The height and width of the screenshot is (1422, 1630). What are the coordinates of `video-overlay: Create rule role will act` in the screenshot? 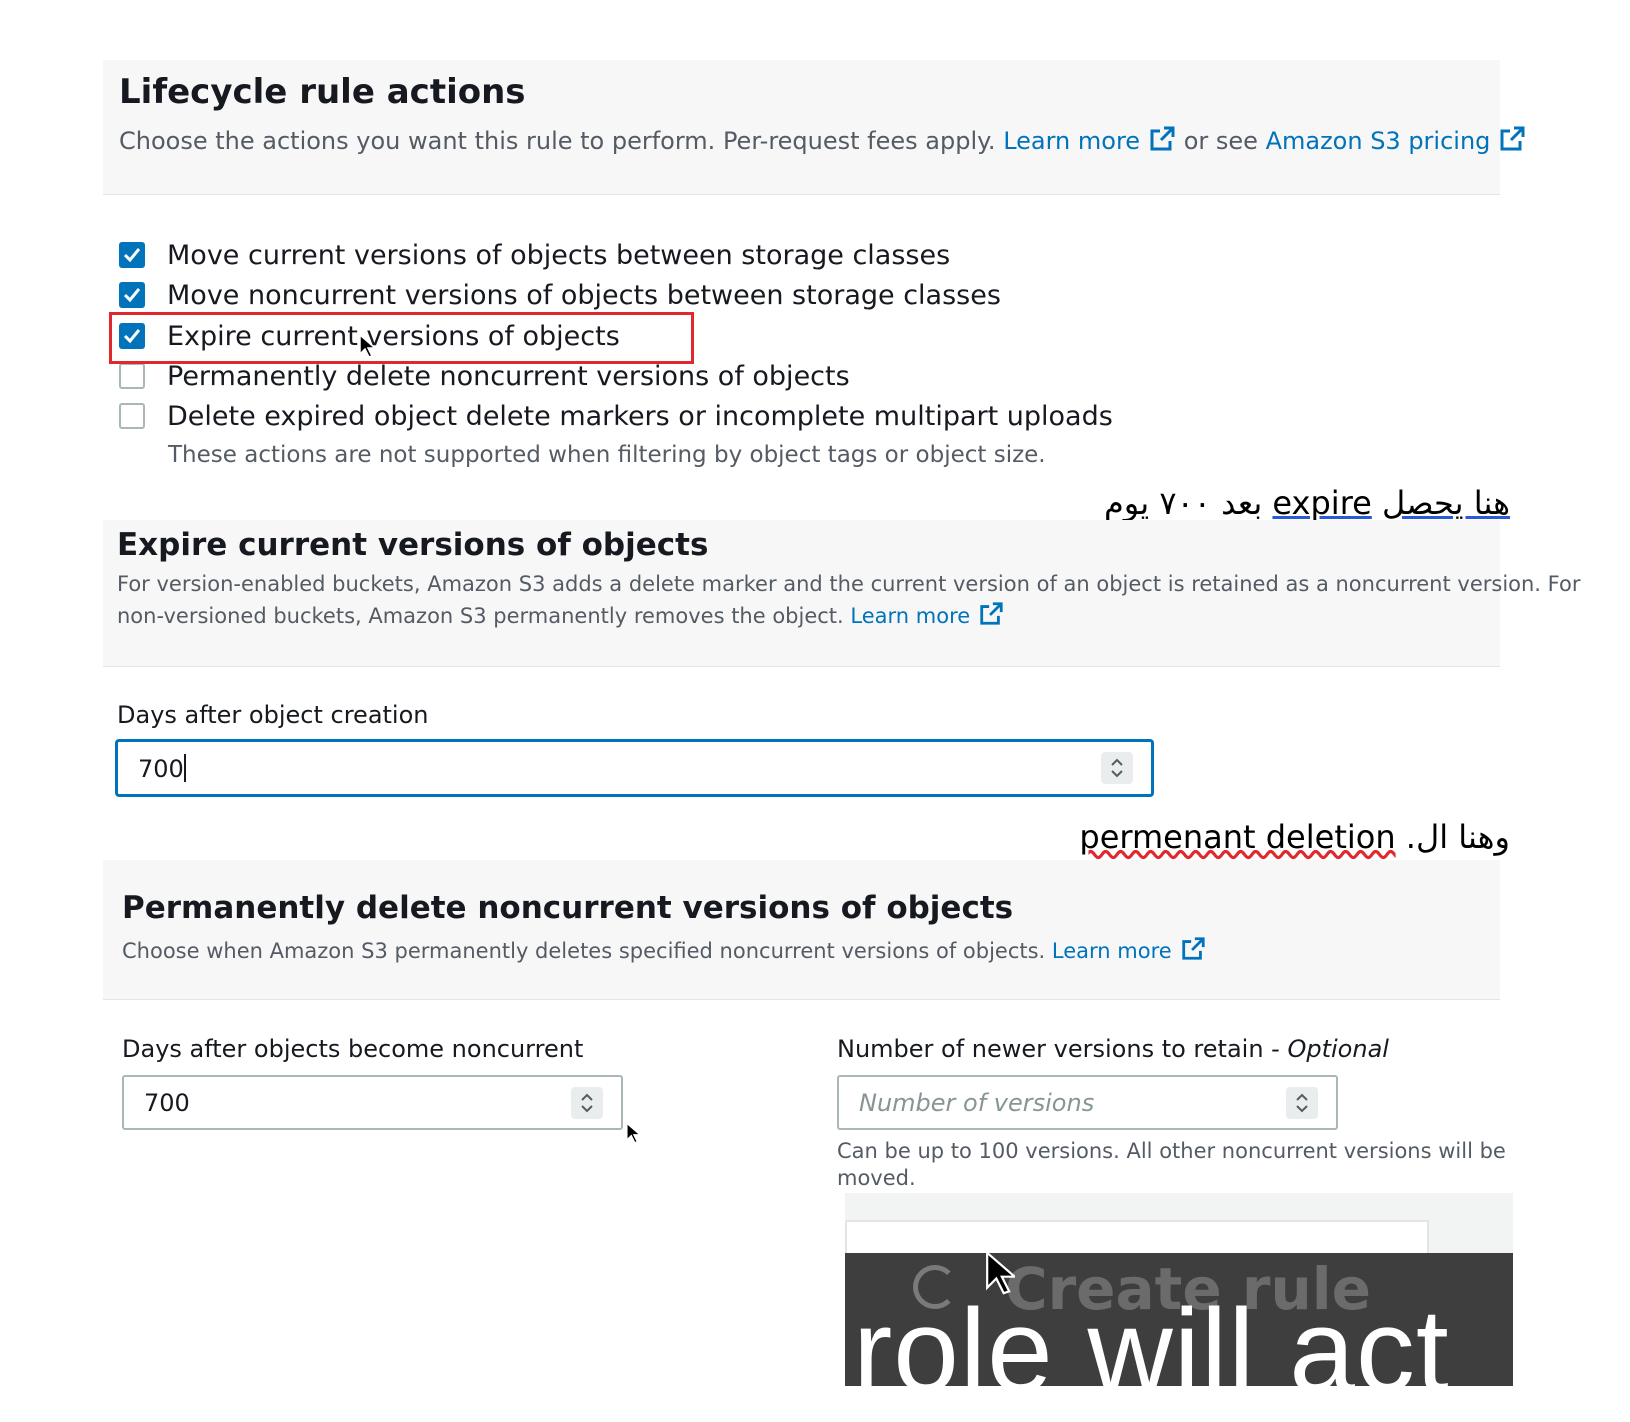 It's located at (1179, 1289).